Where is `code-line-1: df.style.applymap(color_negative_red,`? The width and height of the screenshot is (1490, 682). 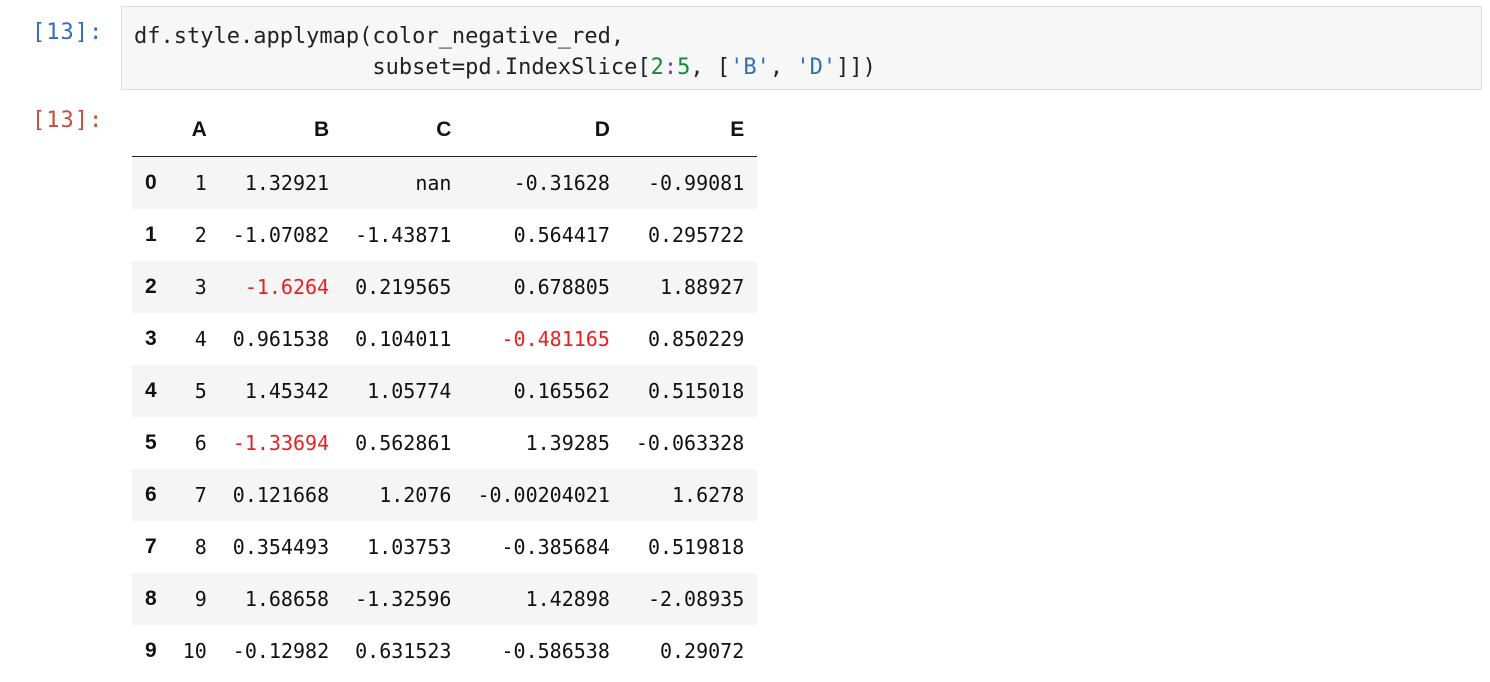
code-line-1: df.style.applymap(color_negative_red, is located at coordinates (379, 36).